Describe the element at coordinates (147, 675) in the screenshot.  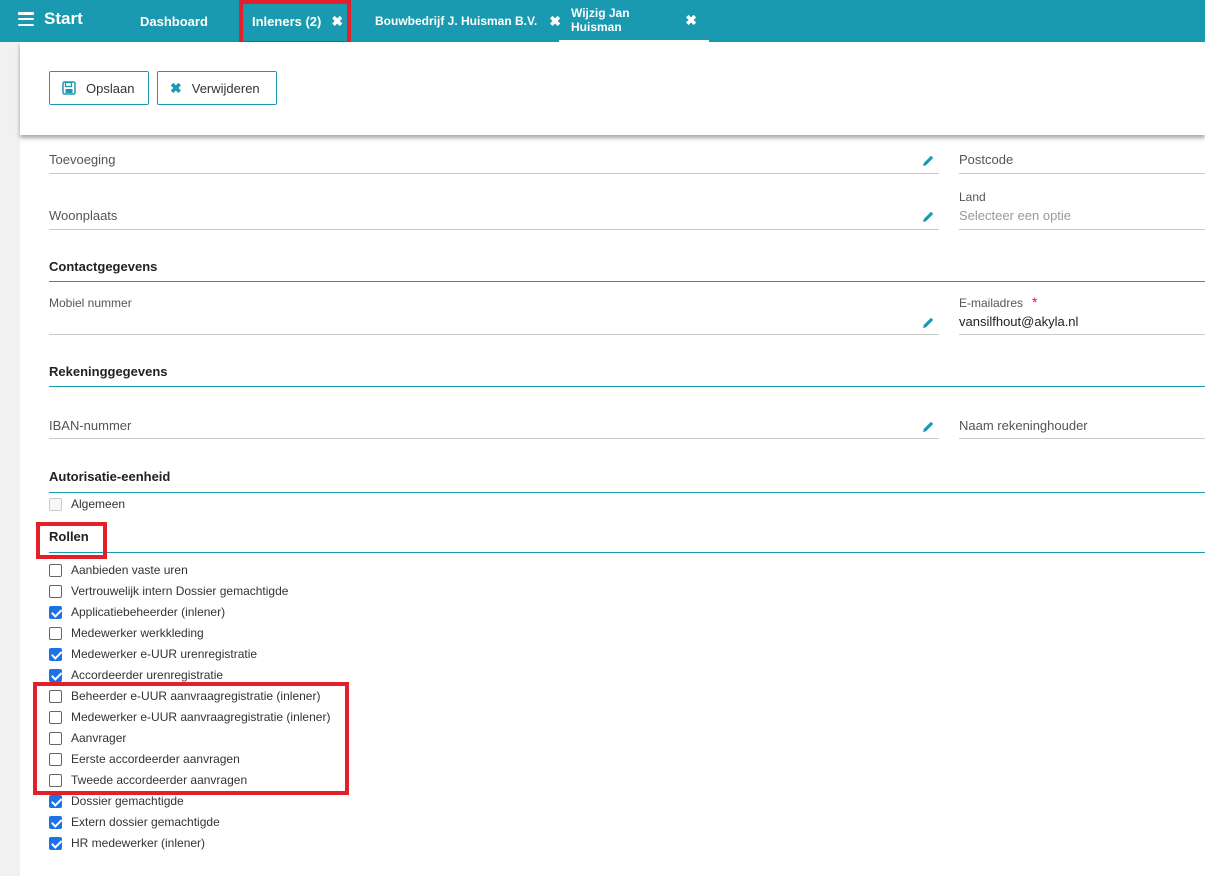
I see `role-label: Accordeerder urenregistratie` at that location.